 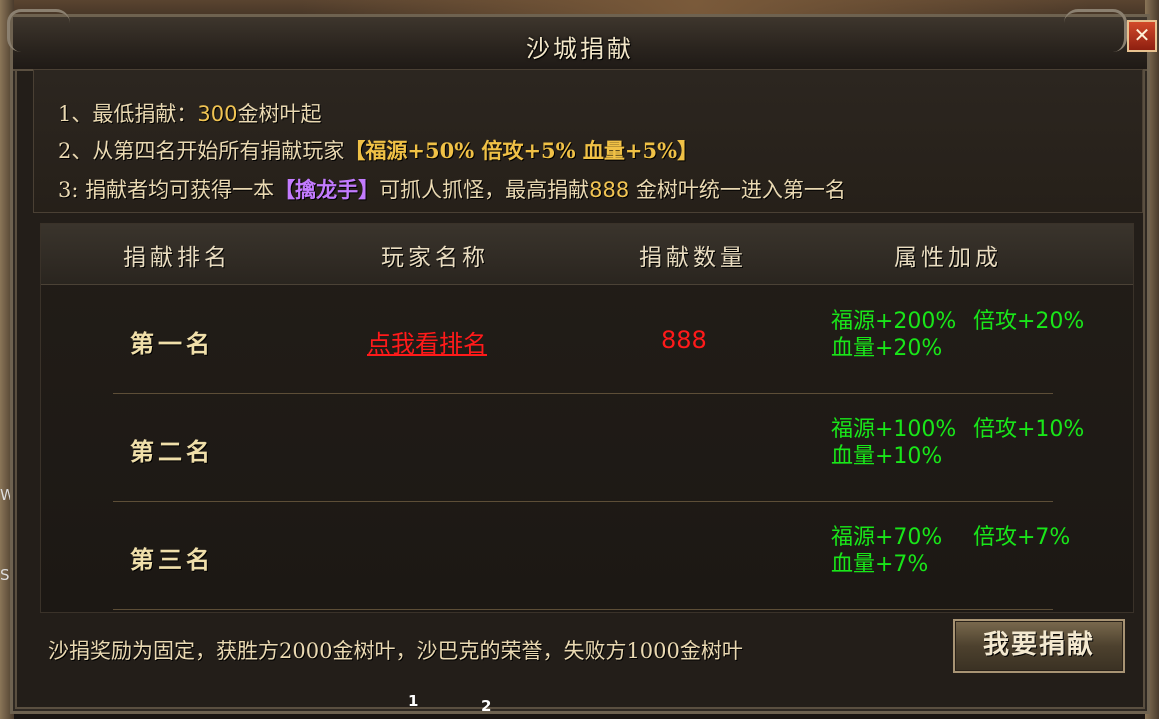 I want to click on page-number-1: 1, so click(x=413, y=701).